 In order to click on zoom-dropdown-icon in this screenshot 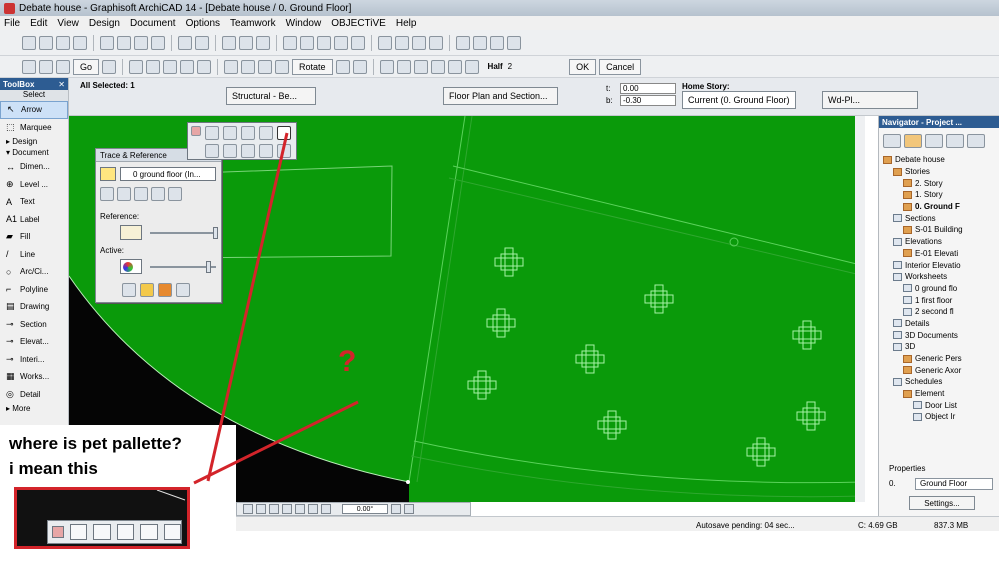, I will do `click(396, 509)`.